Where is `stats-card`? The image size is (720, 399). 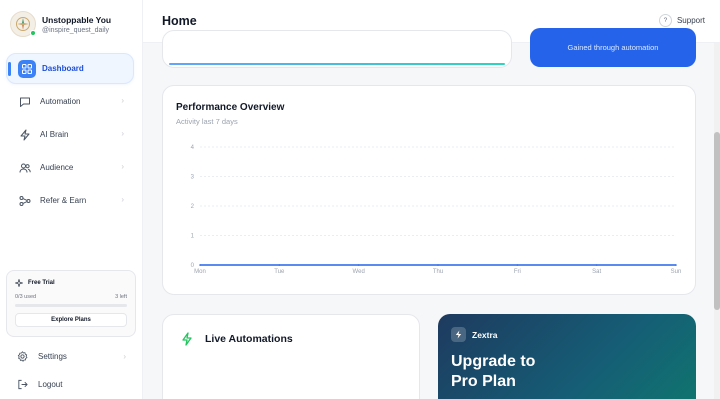
stats-card is located at coordinates (337, 49).